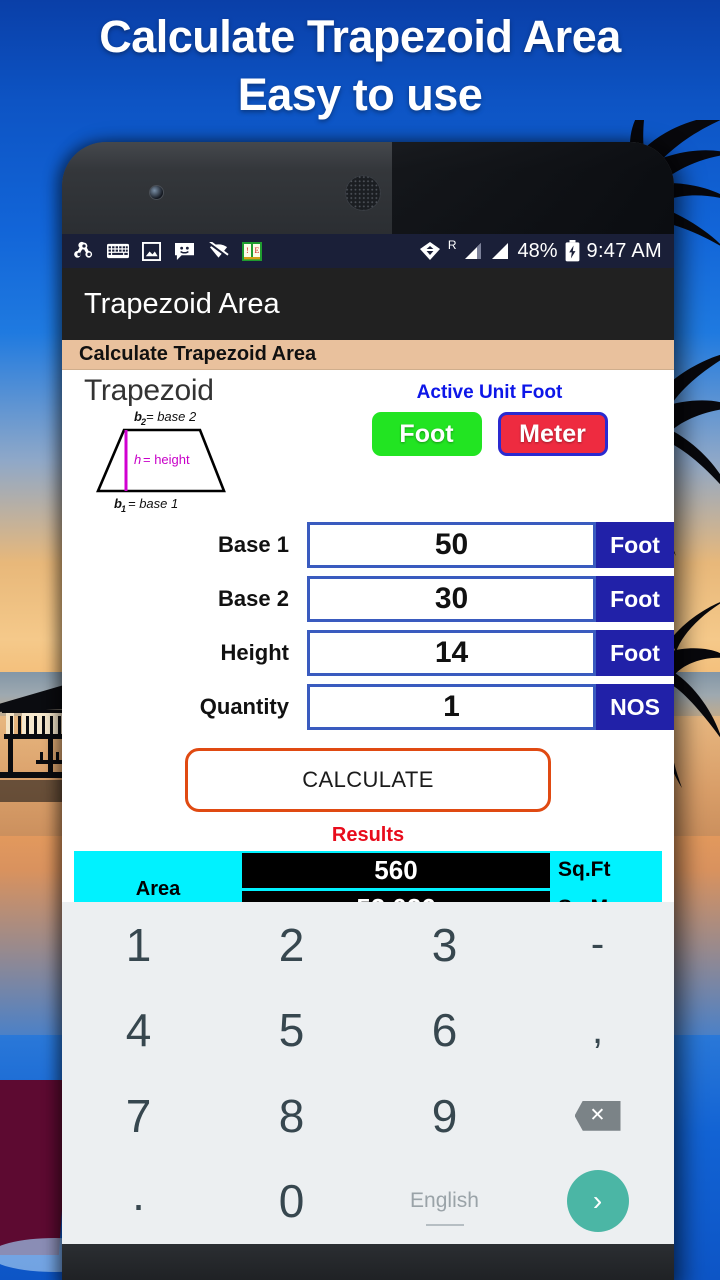 This screenshot has height=1280, width=720. What do you see at coordinates (253, 598) in the screenshot?
I see `field-label-base-2: Base 2` at bounding box center [253, 598].